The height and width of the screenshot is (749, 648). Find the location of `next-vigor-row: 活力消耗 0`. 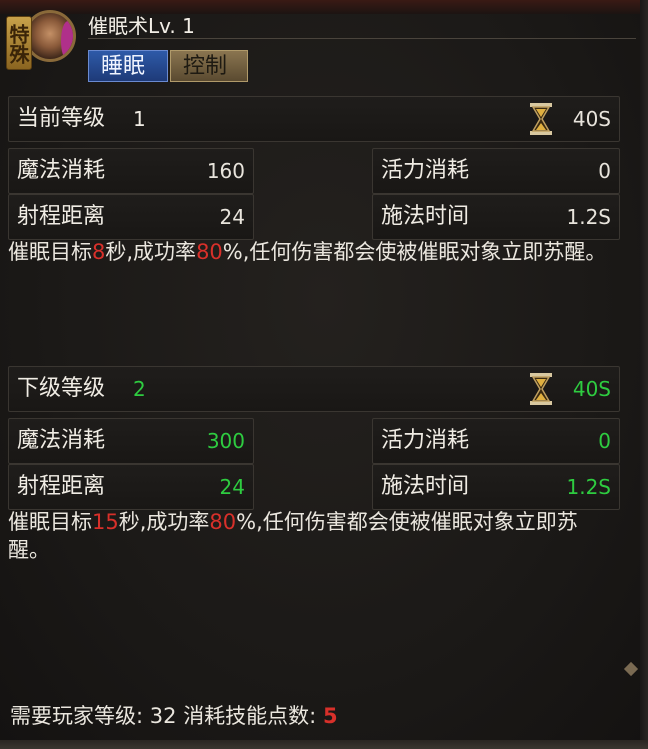

next-vigor-row: 活力消耗 0 is located at coordinates (496, 441).